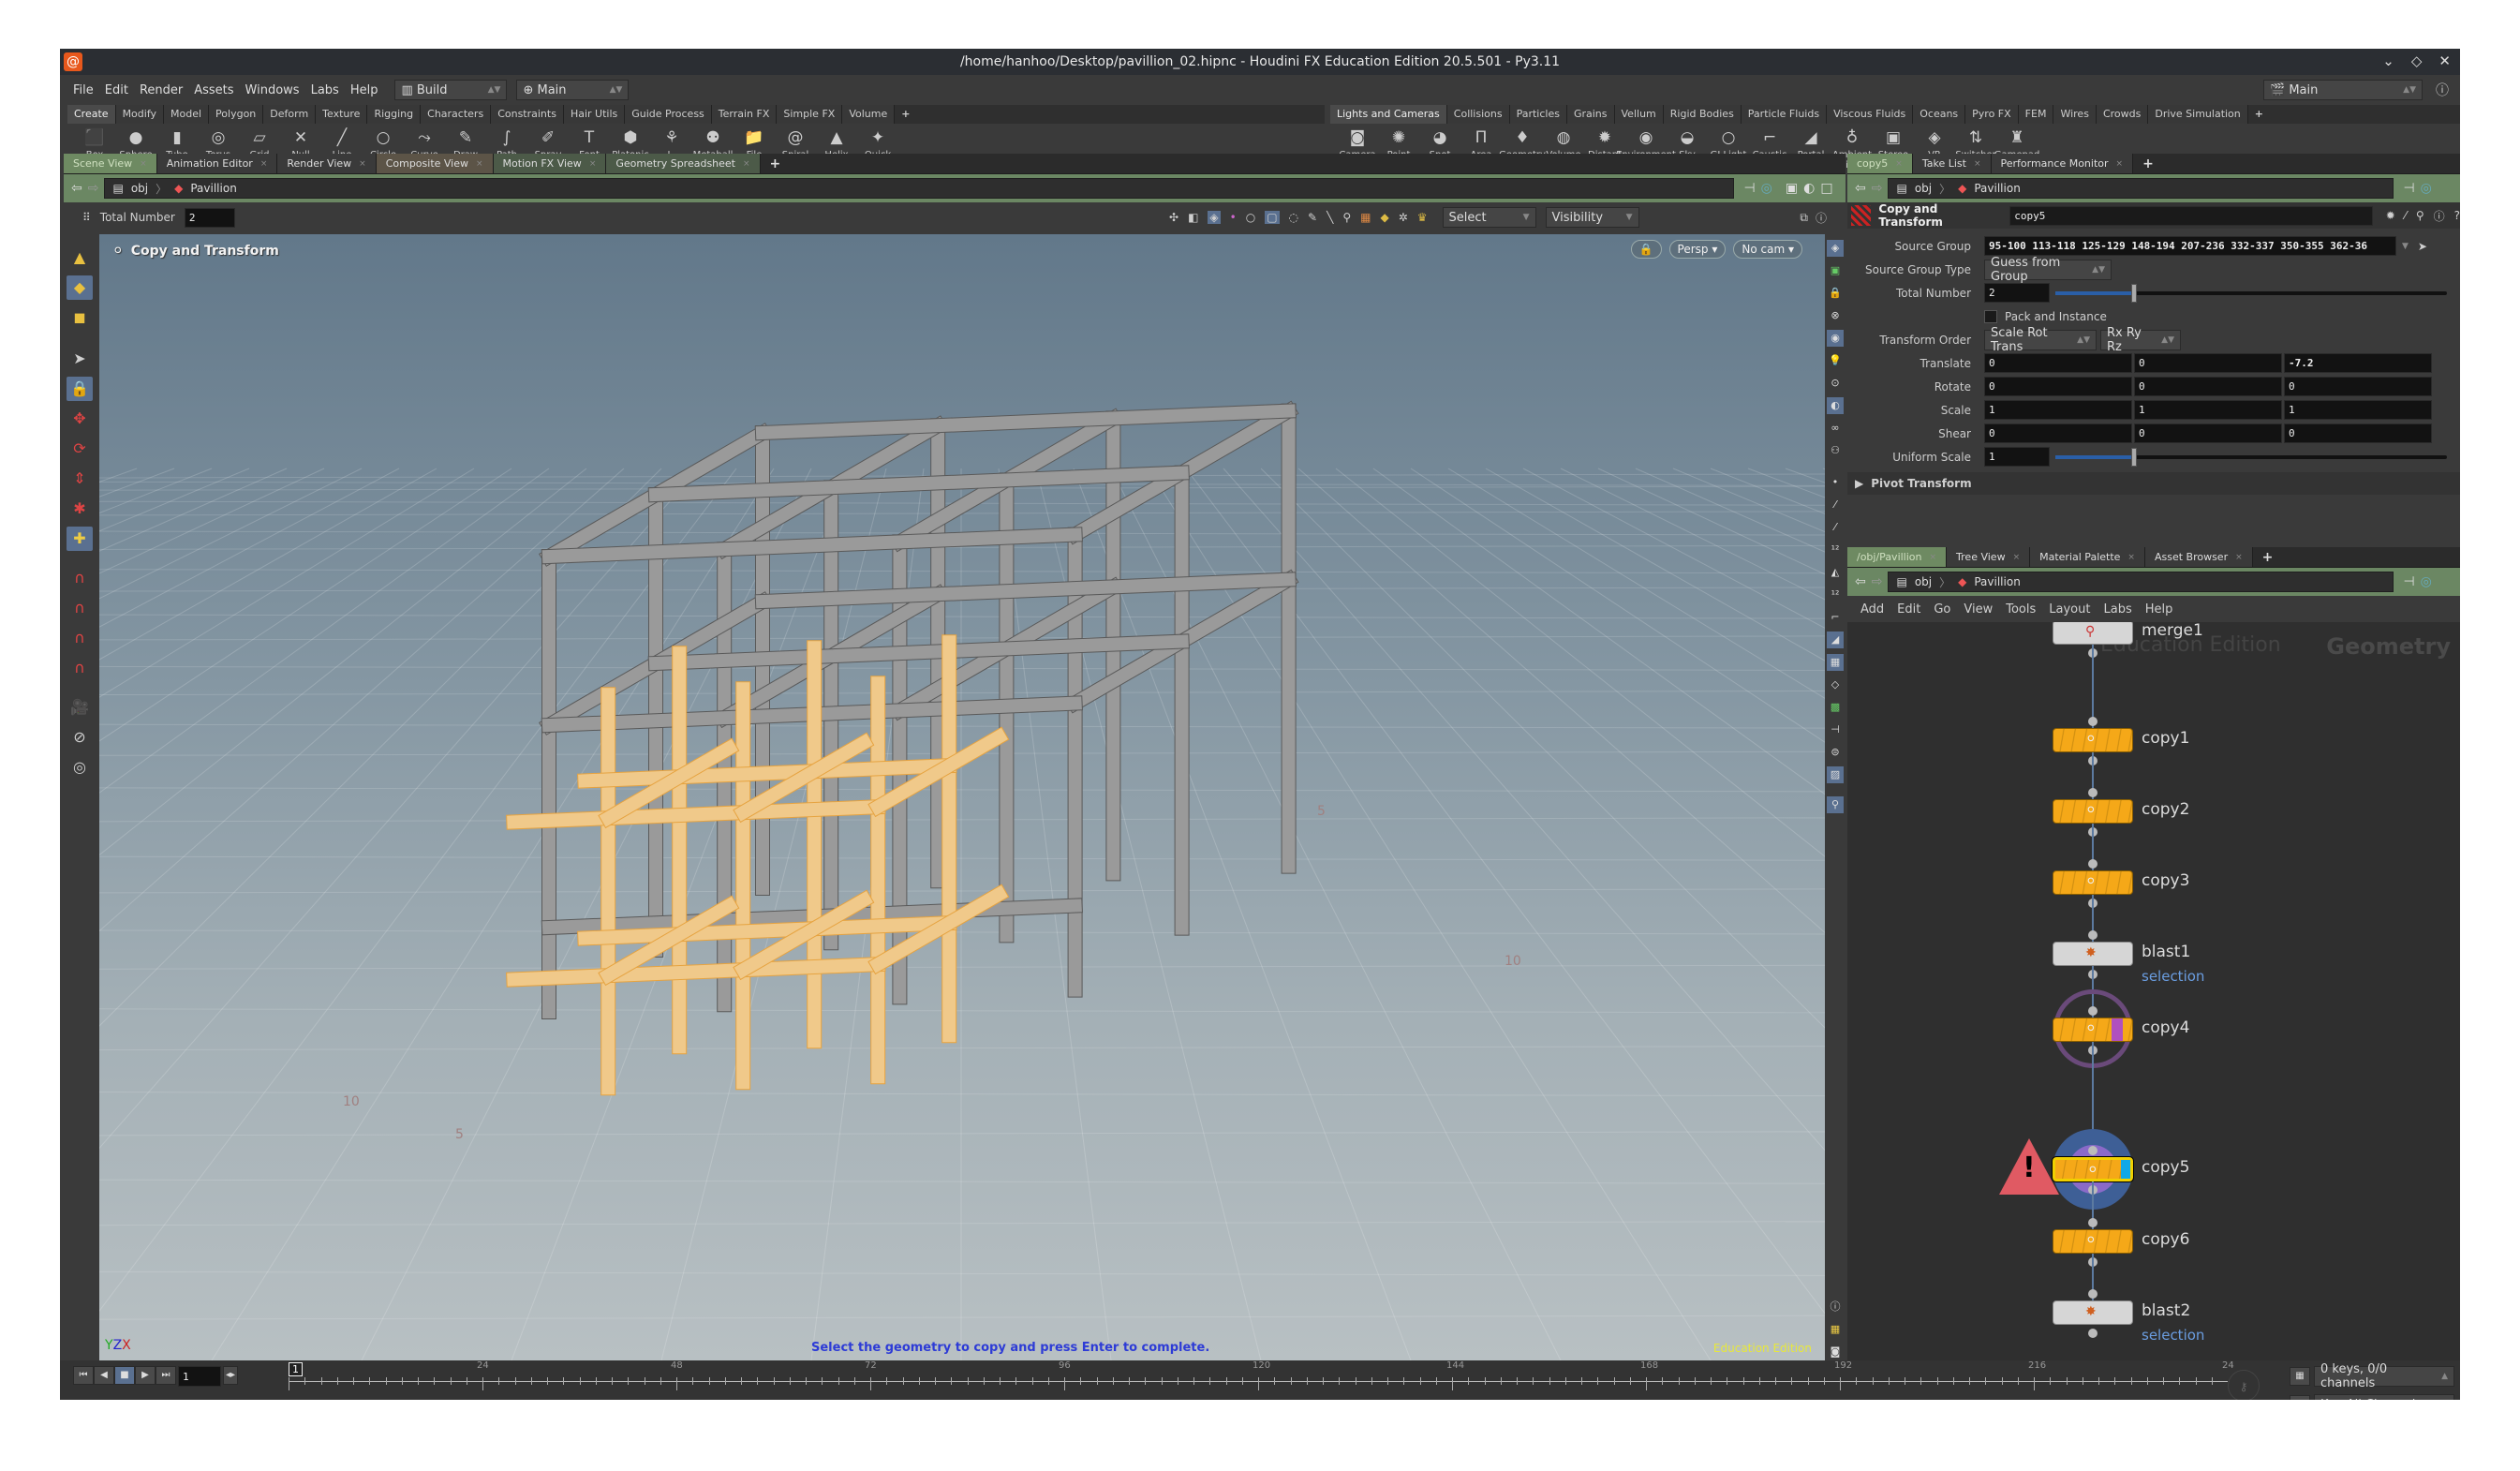 Image resolution: width=2520 pixels, height=1471 pixels. Describe the element at coordinates (1697, 249) in the screenshot. I see `view-persp-menu: Persp ▾` at that location.